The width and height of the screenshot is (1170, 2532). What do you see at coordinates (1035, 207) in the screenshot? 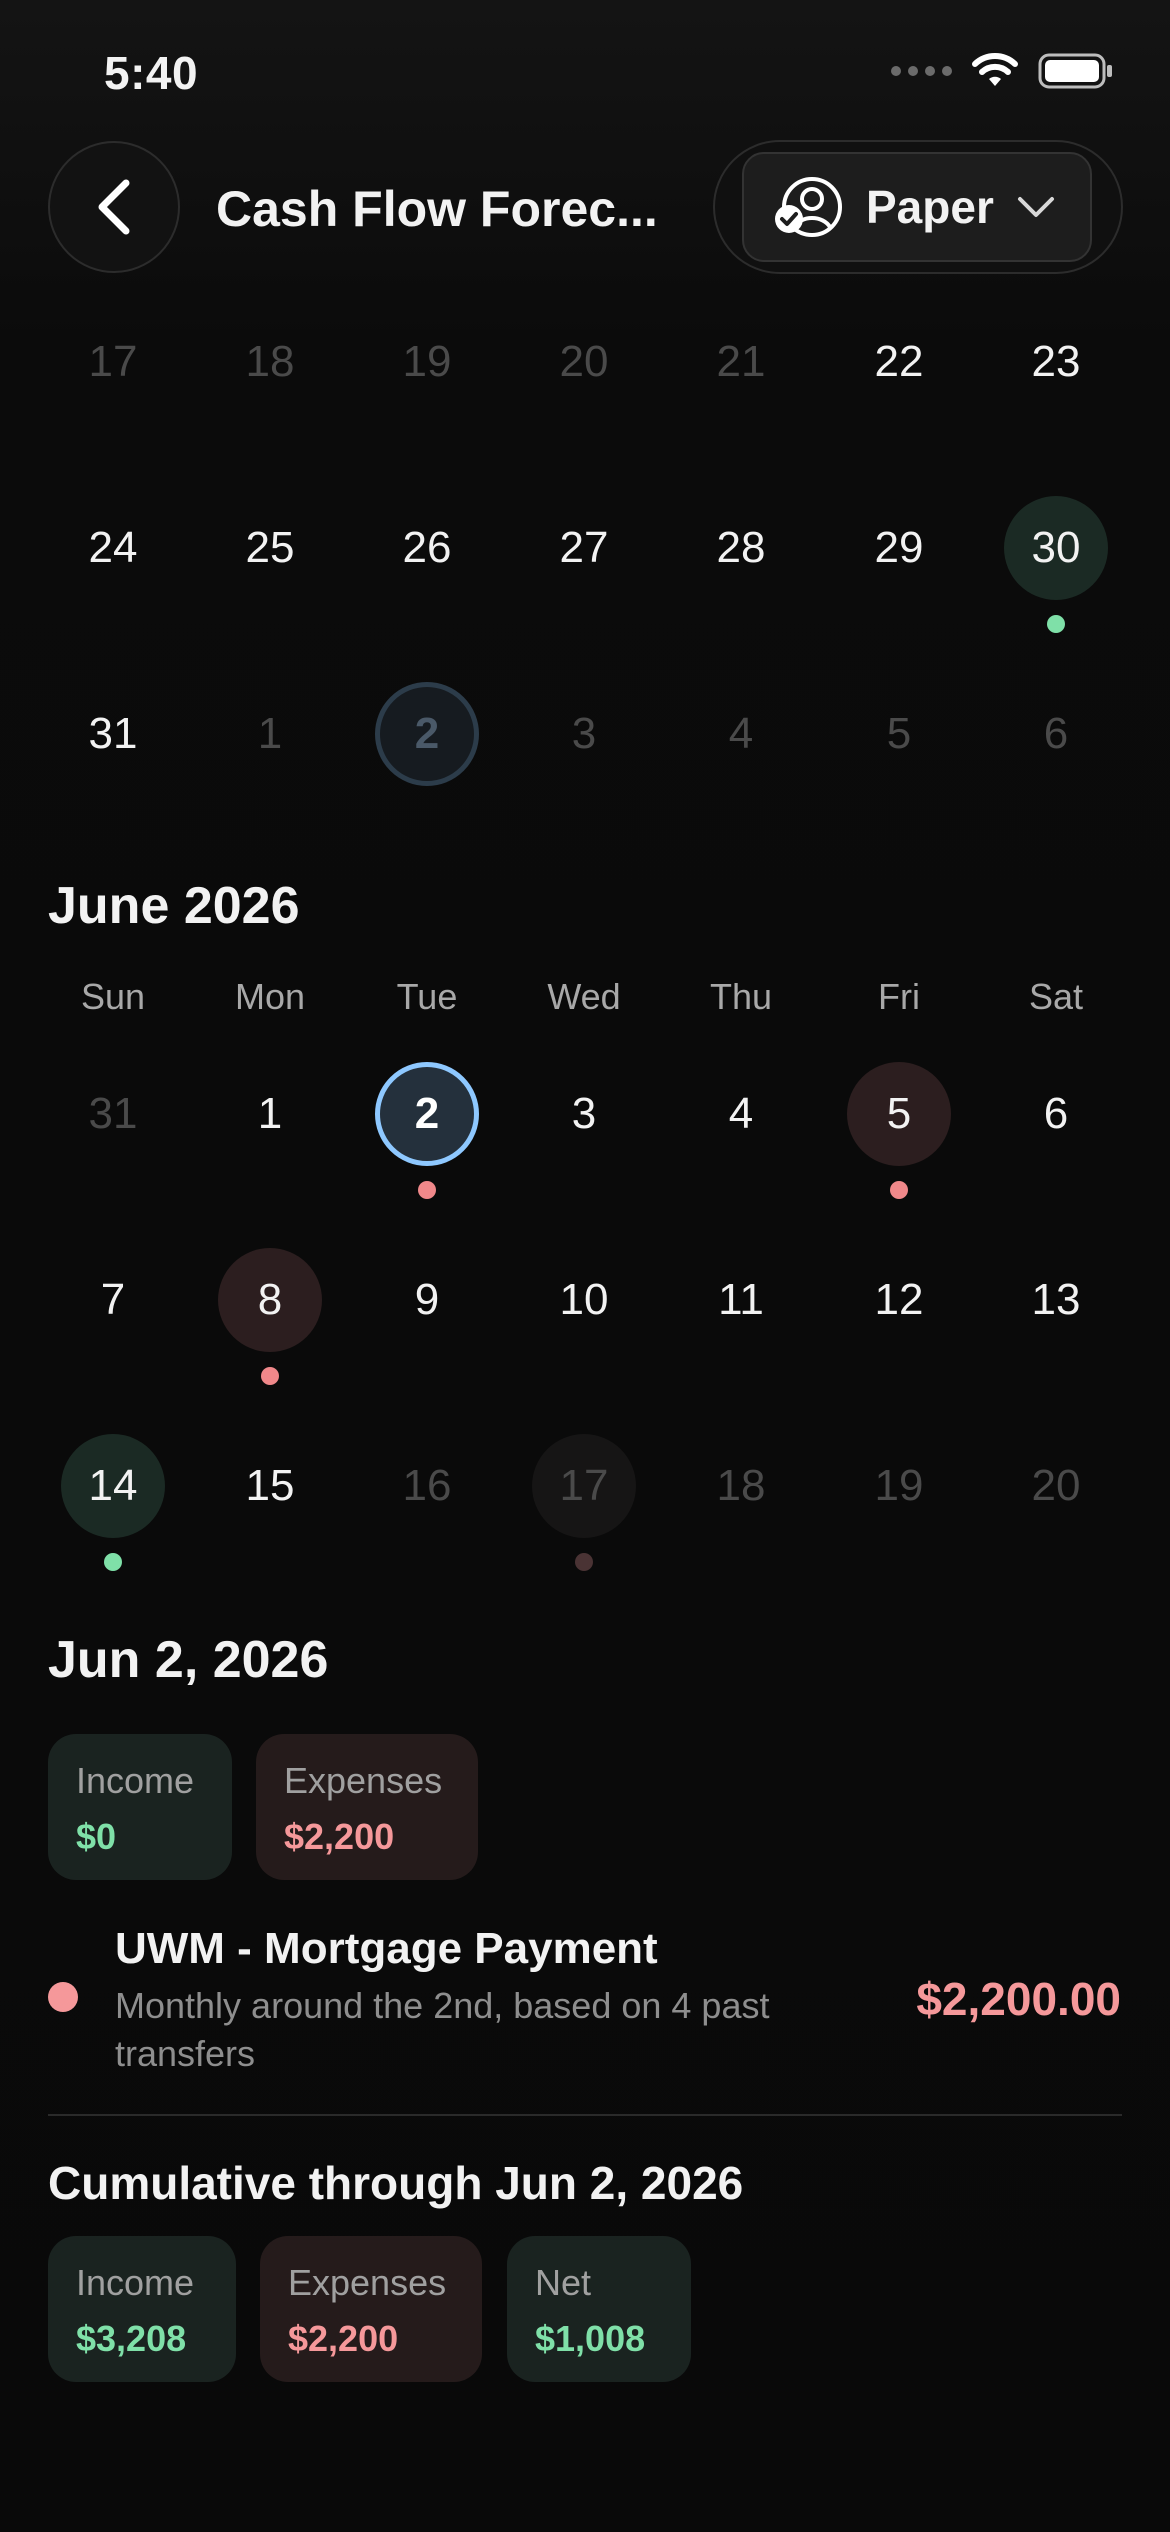
I see `chevron-down-icon` at bounding box center [1035, 207].